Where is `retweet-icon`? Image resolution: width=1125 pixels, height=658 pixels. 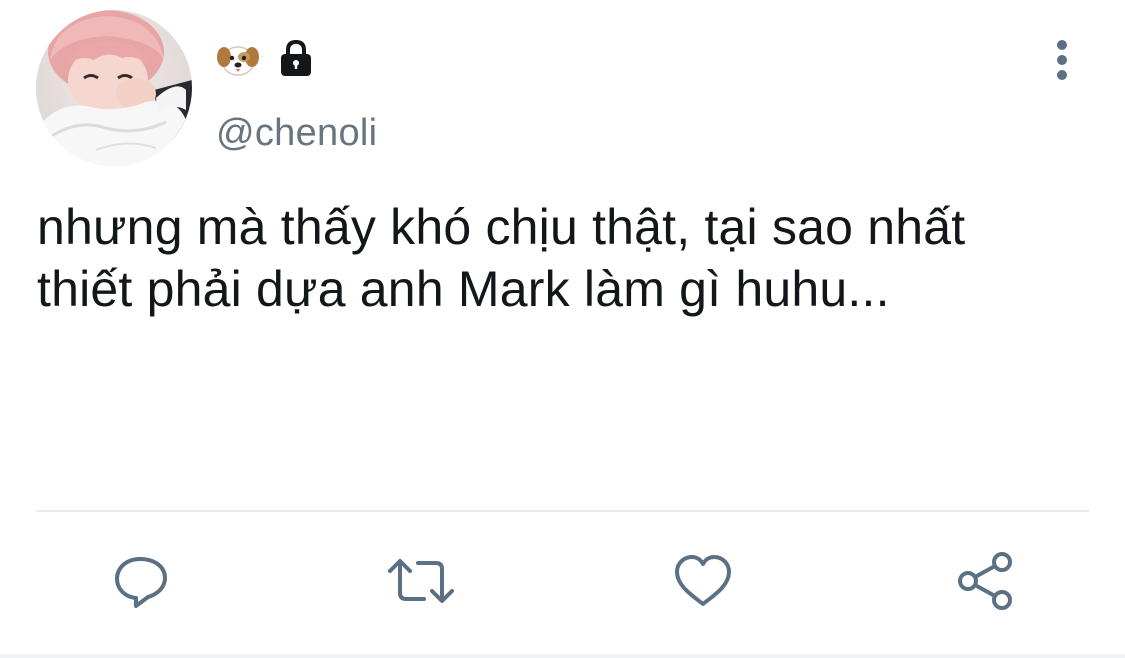
retweet-icon is located at coordinates (421, 583).